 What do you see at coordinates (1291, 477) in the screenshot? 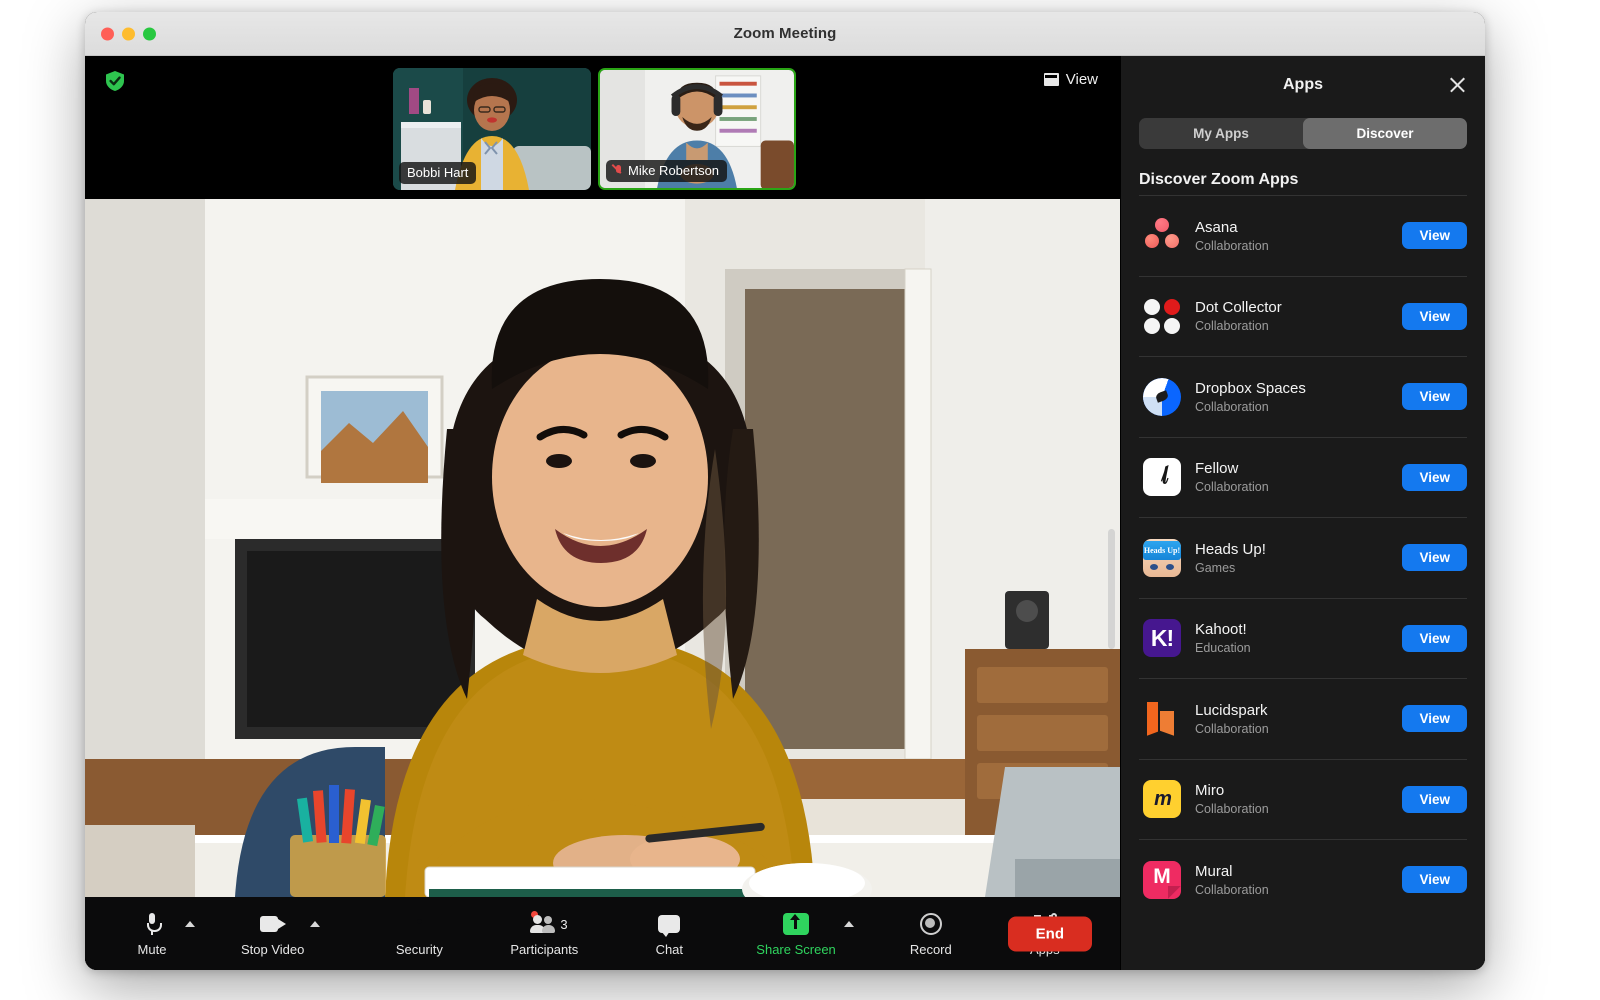
I see `app-info: Fellow Collaboration` at bounding box center [1291, 477].